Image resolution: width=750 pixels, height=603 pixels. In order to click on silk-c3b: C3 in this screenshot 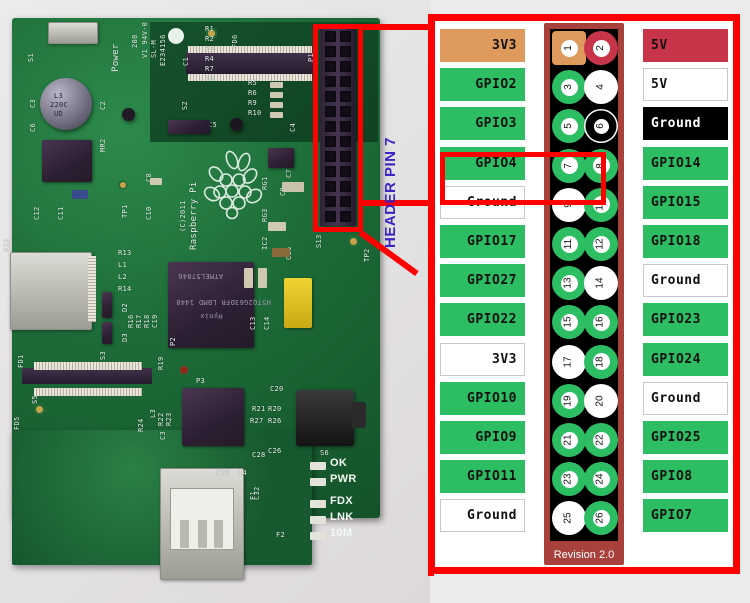, I will do `click(163, 435)`.